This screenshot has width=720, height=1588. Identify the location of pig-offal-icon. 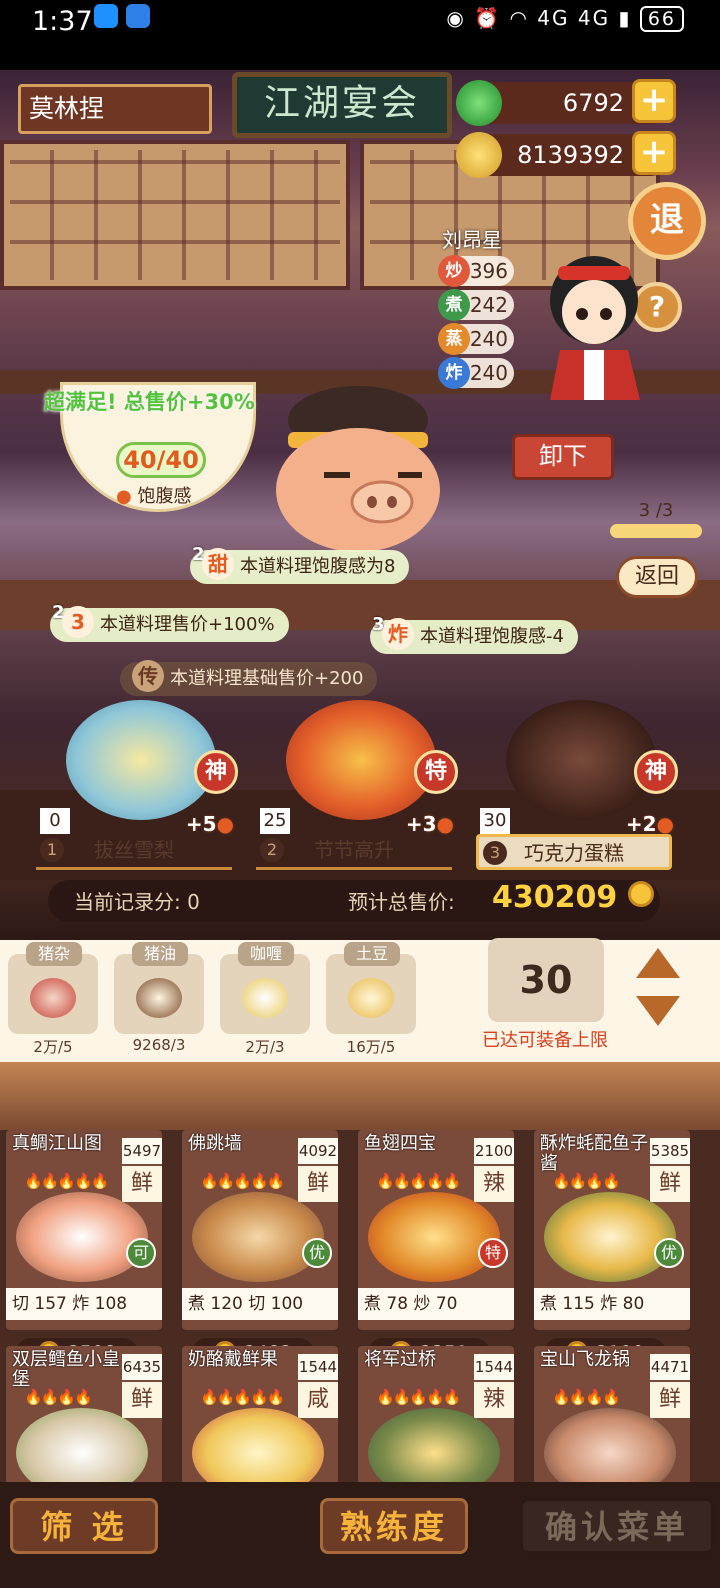
(53, 998).